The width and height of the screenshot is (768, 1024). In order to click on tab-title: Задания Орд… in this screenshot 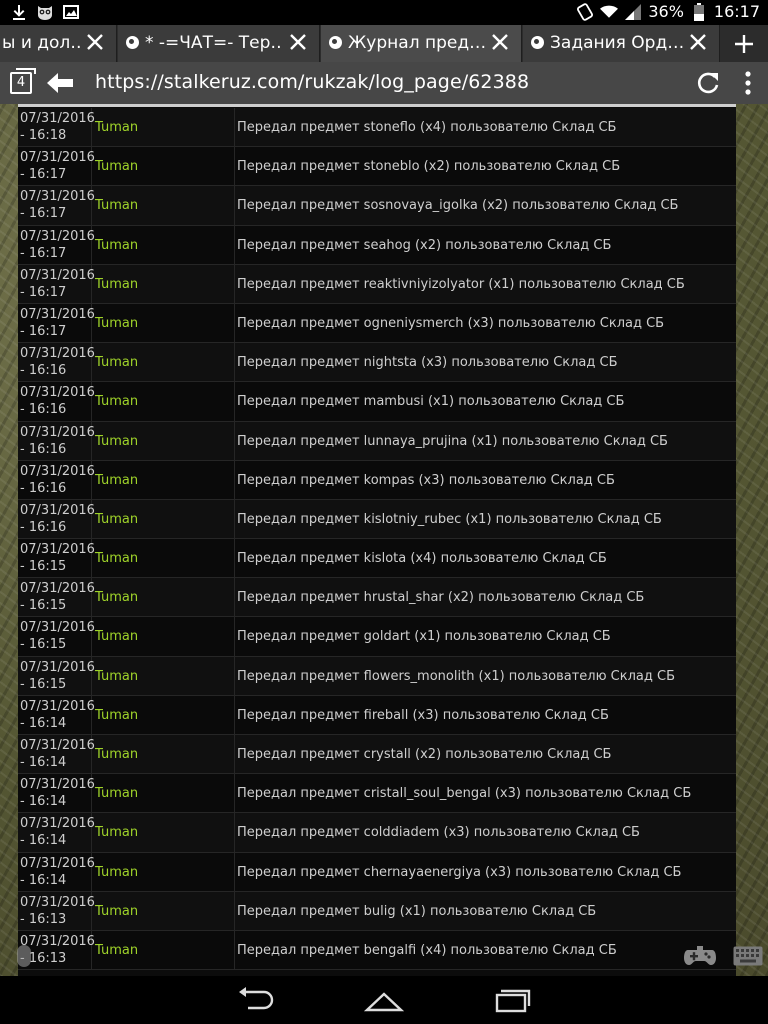, I will do `click(616, 43)`.